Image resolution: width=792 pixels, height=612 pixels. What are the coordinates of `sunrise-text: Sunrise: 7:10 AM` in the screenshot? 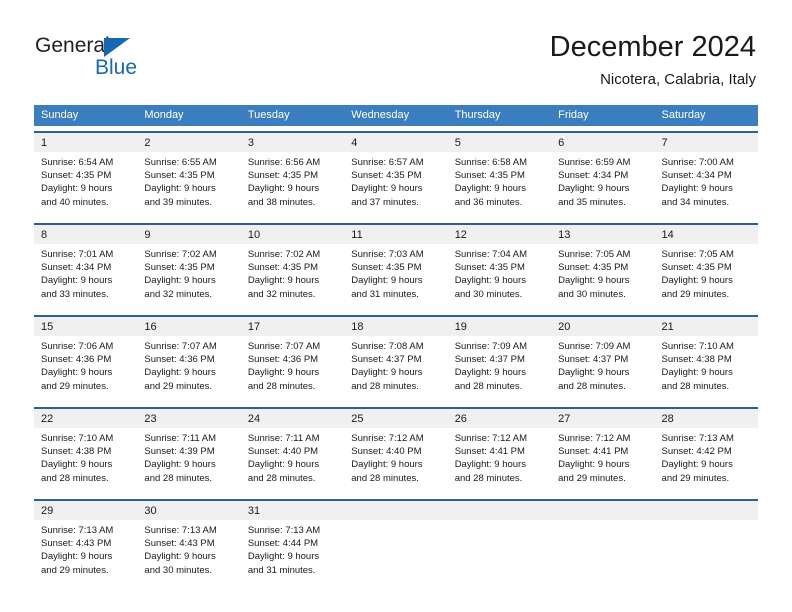 It's located at (77, 438).